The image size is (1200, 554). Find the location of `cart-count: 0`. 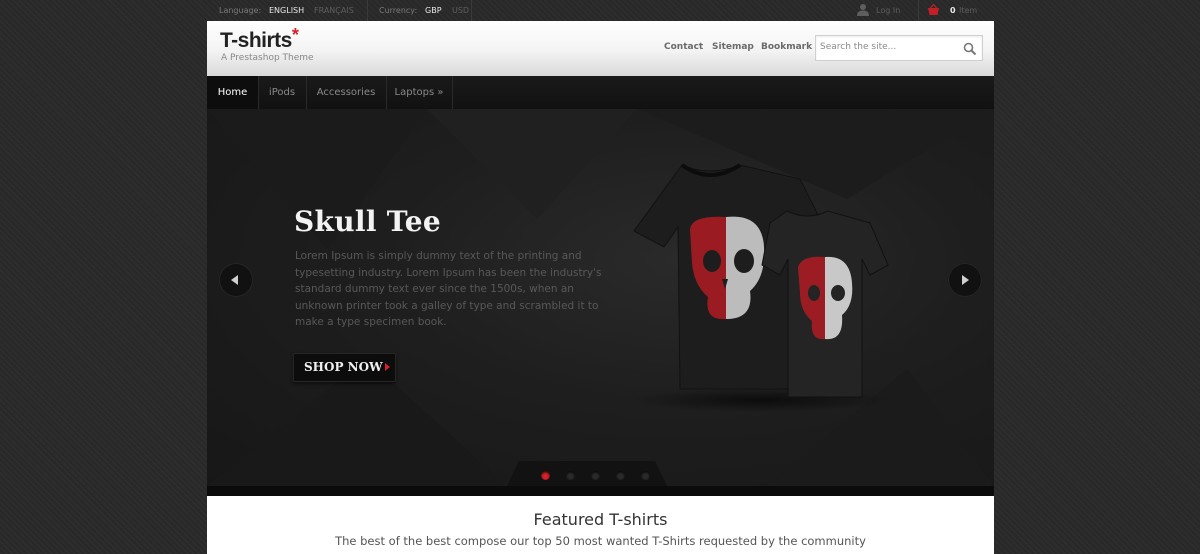

cart-count: 0 is located at coordinates (953, 10).